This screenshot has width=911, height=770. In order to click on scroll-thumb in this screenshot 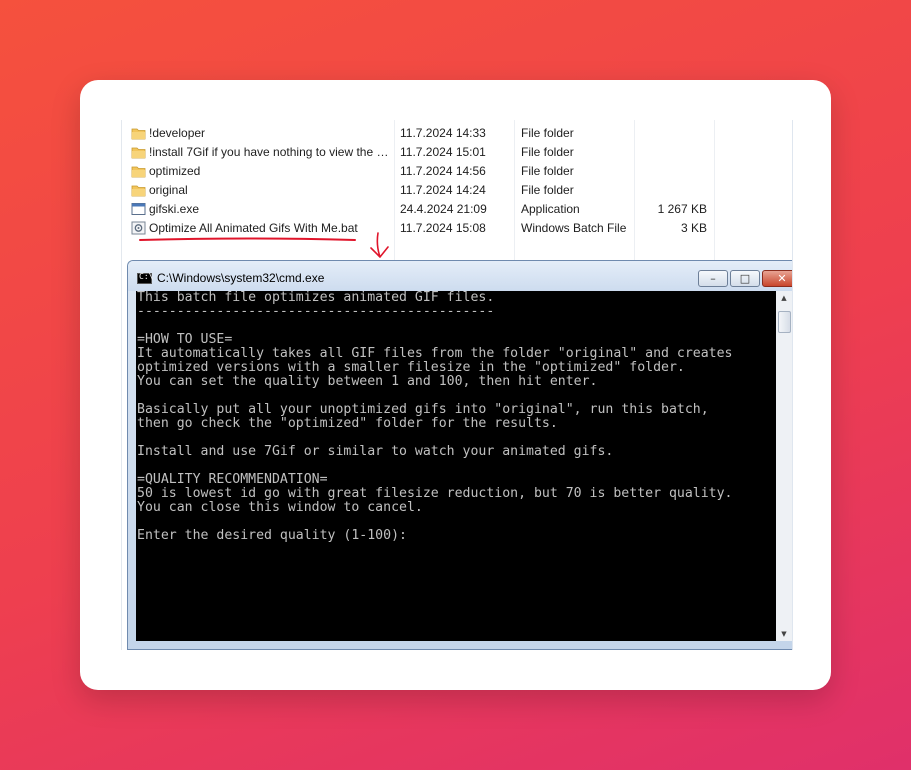, I will do `click(784, 322)`.